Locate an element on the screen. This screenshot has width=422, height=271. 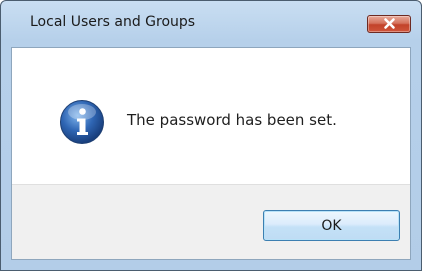
close-icon is located at coordinates (389, 23).